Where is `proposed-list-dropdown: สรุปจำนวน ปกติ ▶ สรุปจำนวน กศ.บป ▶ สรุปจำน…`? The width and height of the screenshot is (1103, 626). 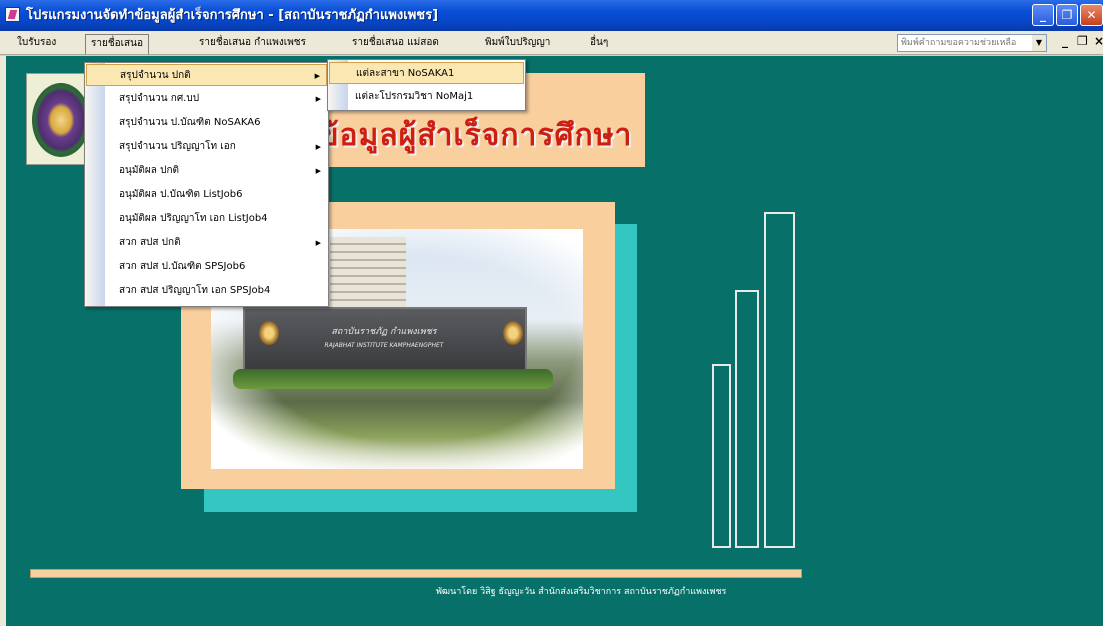 proposed-list-dropdown: สรุปจำนวน ปกติ ▶ สรุปจำนวน กศ.บป ▶ สรุปจำน… is located at coordinates (206, 184).